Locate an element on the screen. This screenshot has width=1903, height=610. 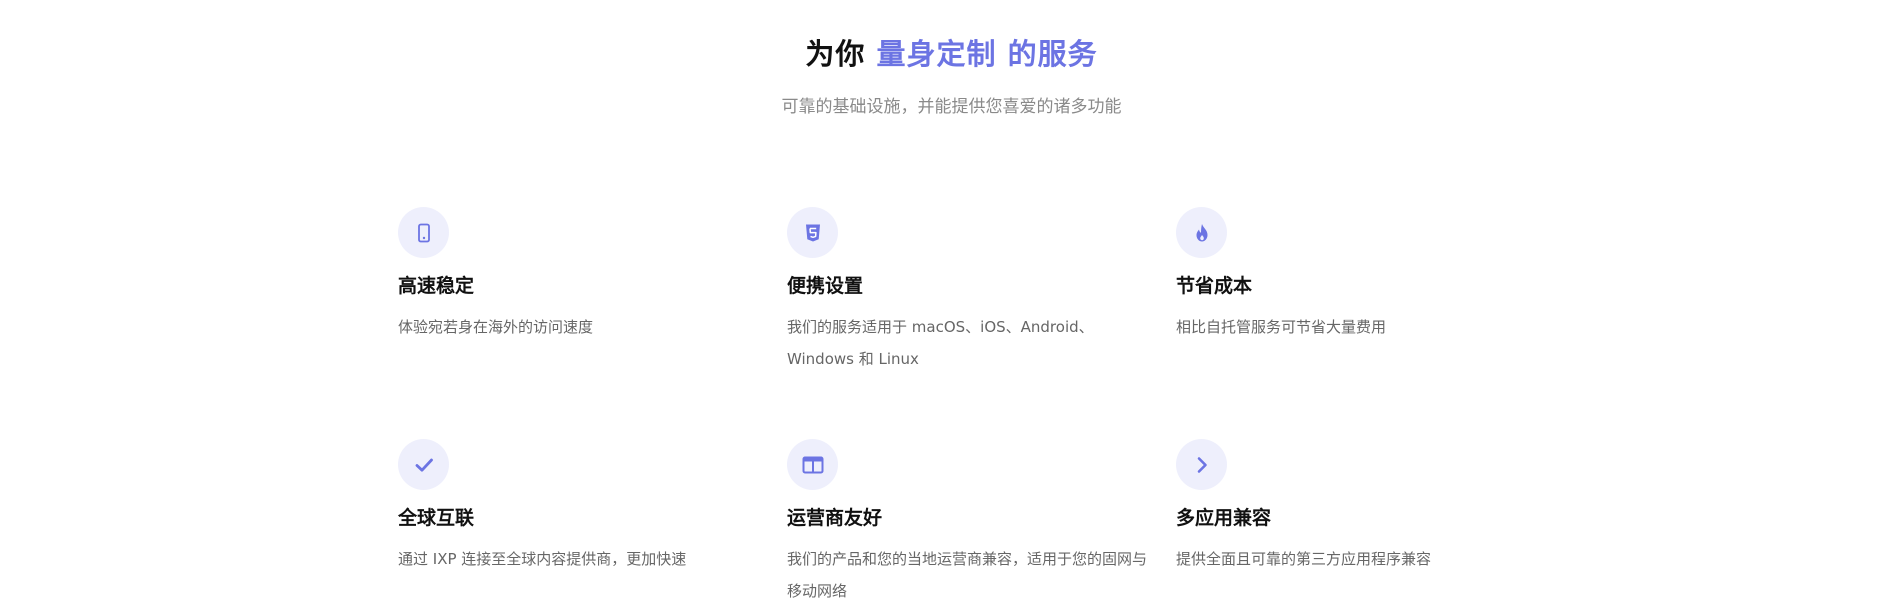
feature-card-cost: 节省成本 相比自托管服务可节省大量费用 is located at coordinates (1356, 275).